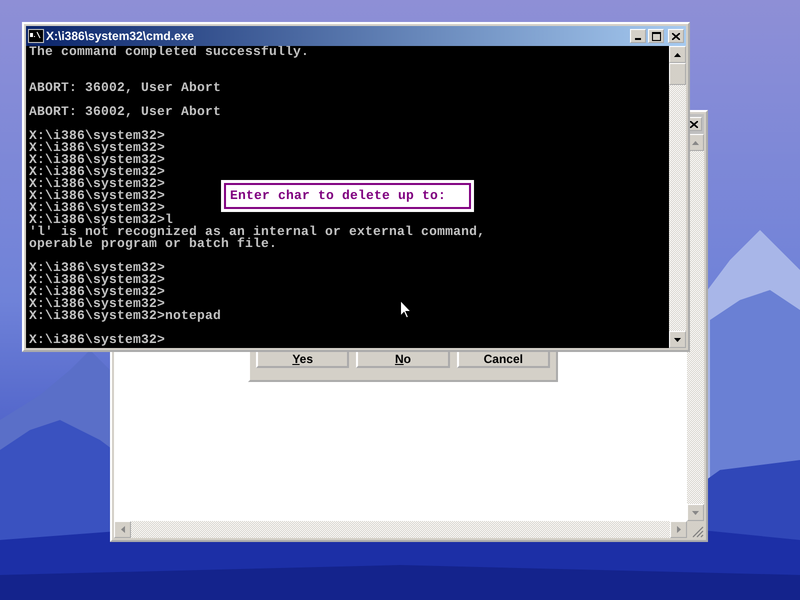 Image resolution: width=800 pixels, height=600 pixels. Describe the element at coordinates (257, 232) in the screenshot. I see `console-line: 'l' is not recognized as an internal or external command,` at that location.